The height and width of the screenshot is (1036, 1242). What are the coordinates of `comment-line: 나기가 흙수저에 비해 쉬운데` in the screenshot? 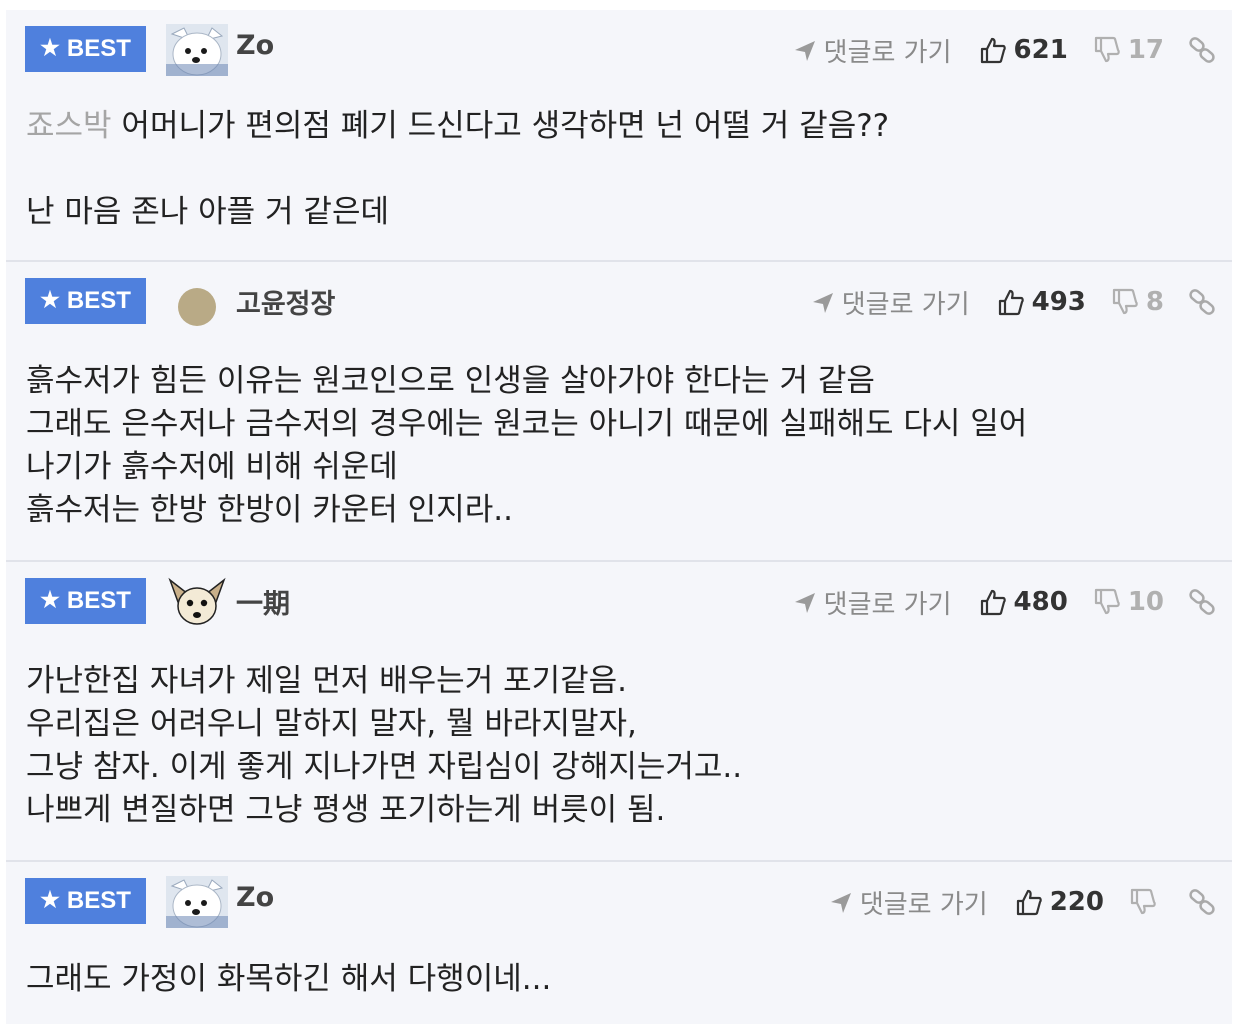 It's located at (212, 467).